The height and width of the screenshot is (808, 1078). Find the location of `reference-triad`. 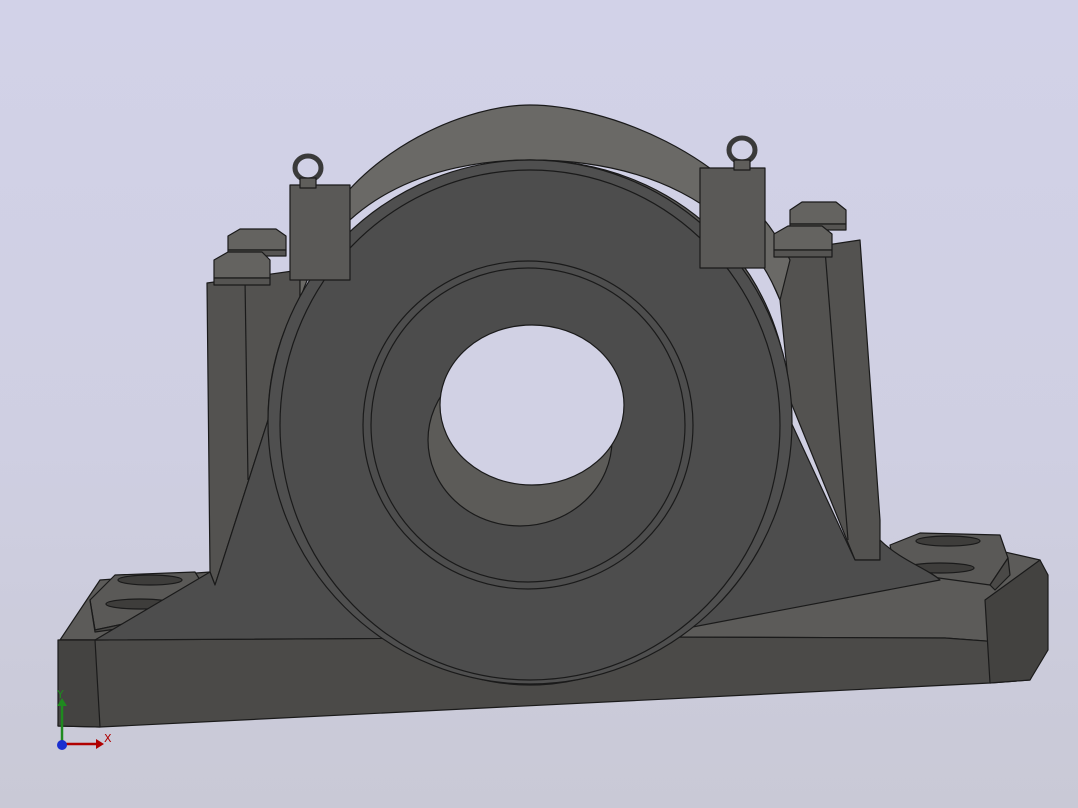

reference-triad is located at coordinates (80, 724).